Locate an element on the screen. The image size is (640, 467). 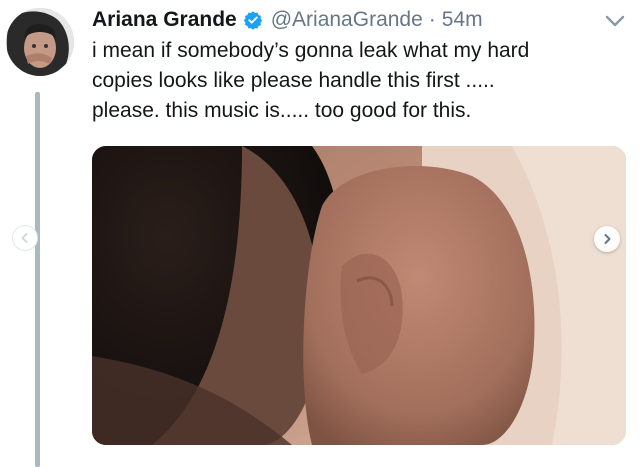
tweet-header: Ariana Grande @ArianaGrande · 54m is located at coordinates (287, 20).